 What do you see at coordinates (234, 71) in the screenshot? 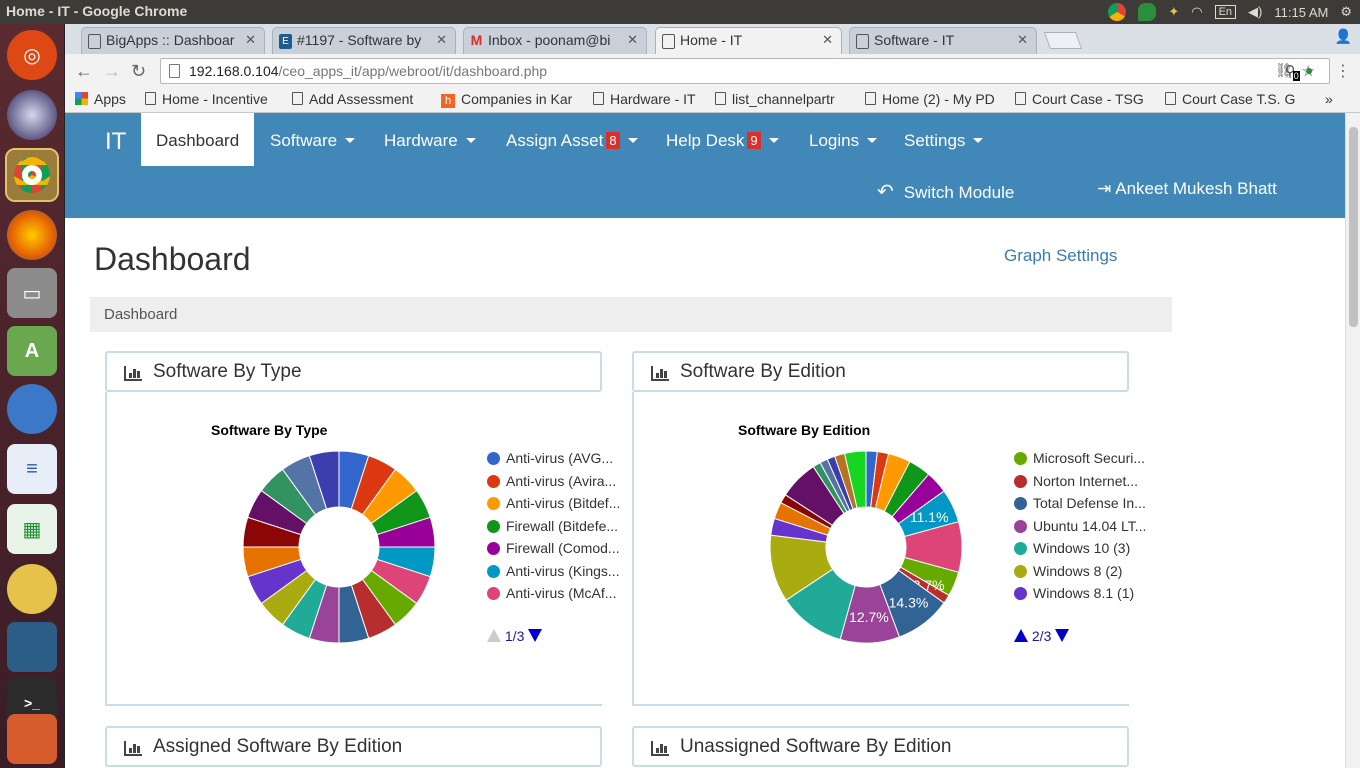
I see `url-host: 192.168.0.104` at bounding box center [234, 71].